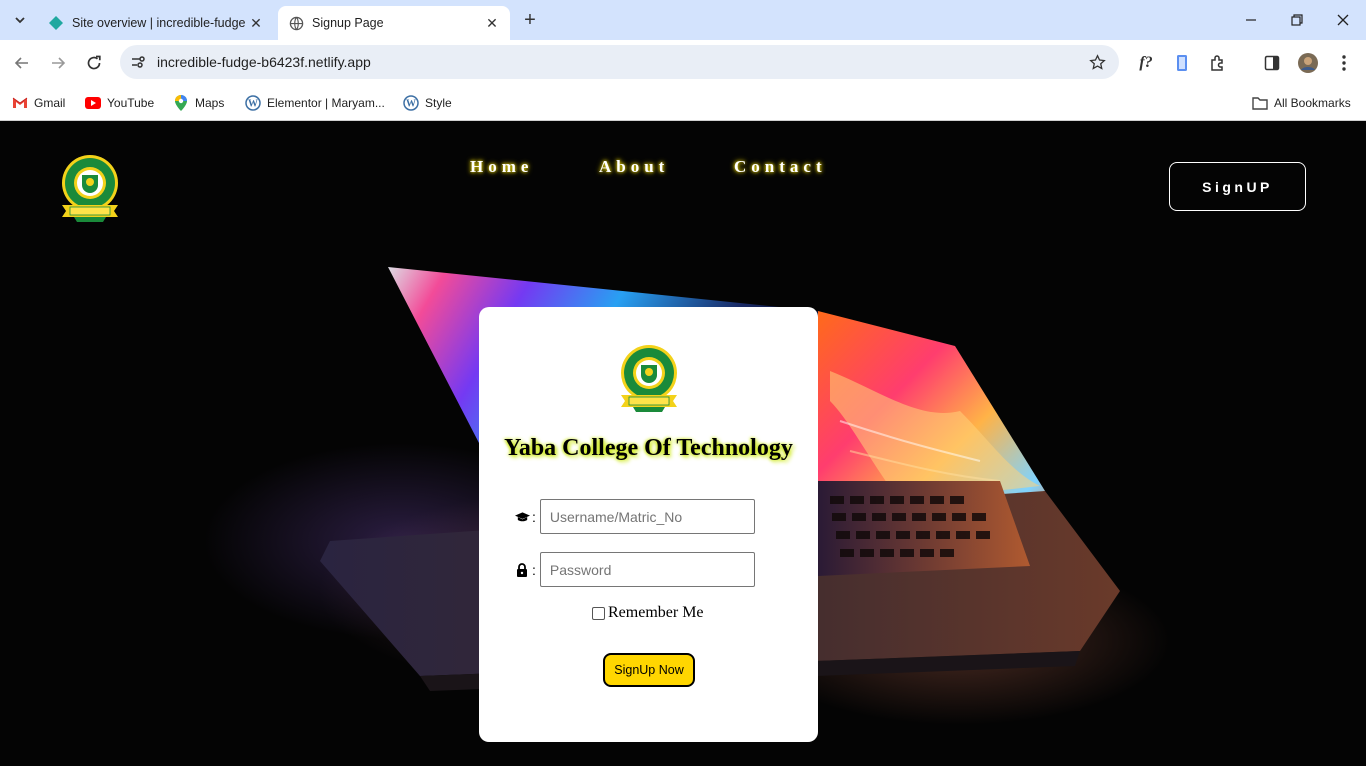  Describe the element at coordinates (210, 103) in the screenshot. I see `bookmark-label: Maps` at that location.